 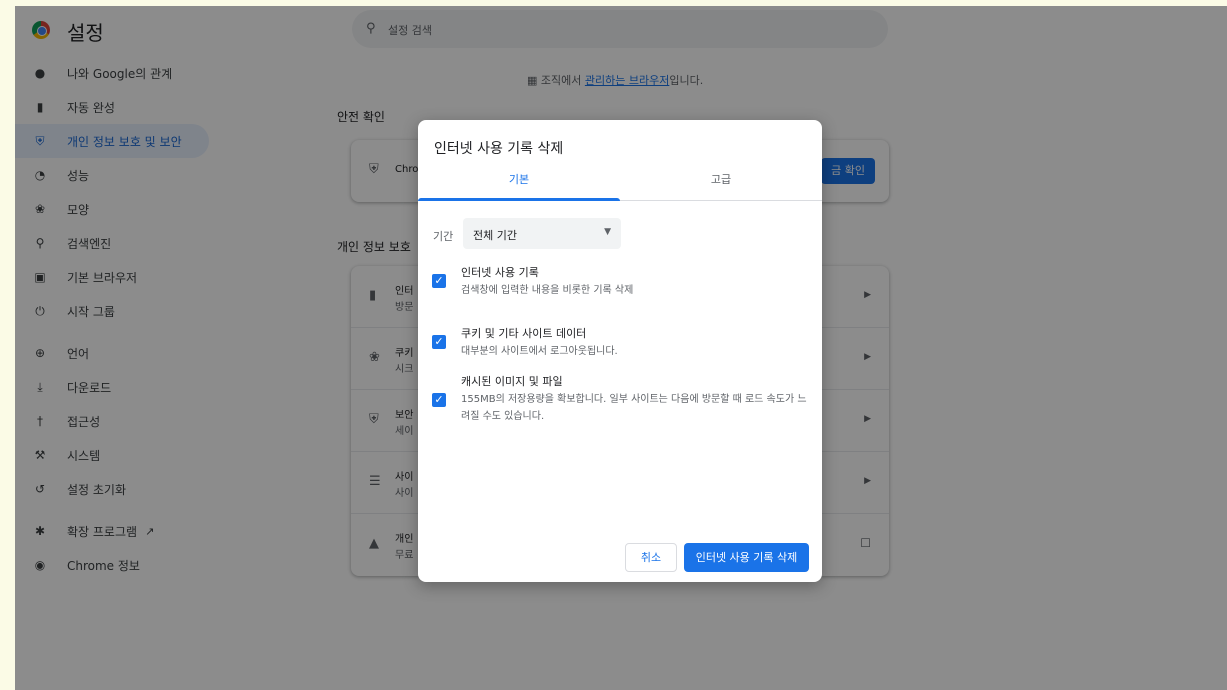 What do you see at coordinates (547, 290) in the screenshot?
I see `option-description: 검색창에 입력한 내용을 비롯한 기록 삭제` at bounding box center [547, 290].